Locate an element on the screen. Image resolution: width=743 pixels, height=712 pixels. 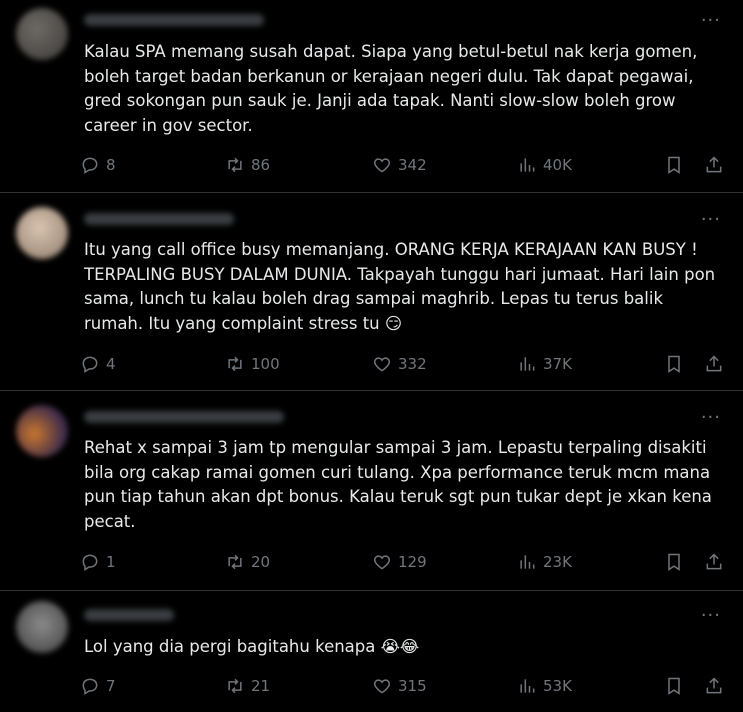
action-bar: 1 20 129 23K is located at coordinates (405, 564).